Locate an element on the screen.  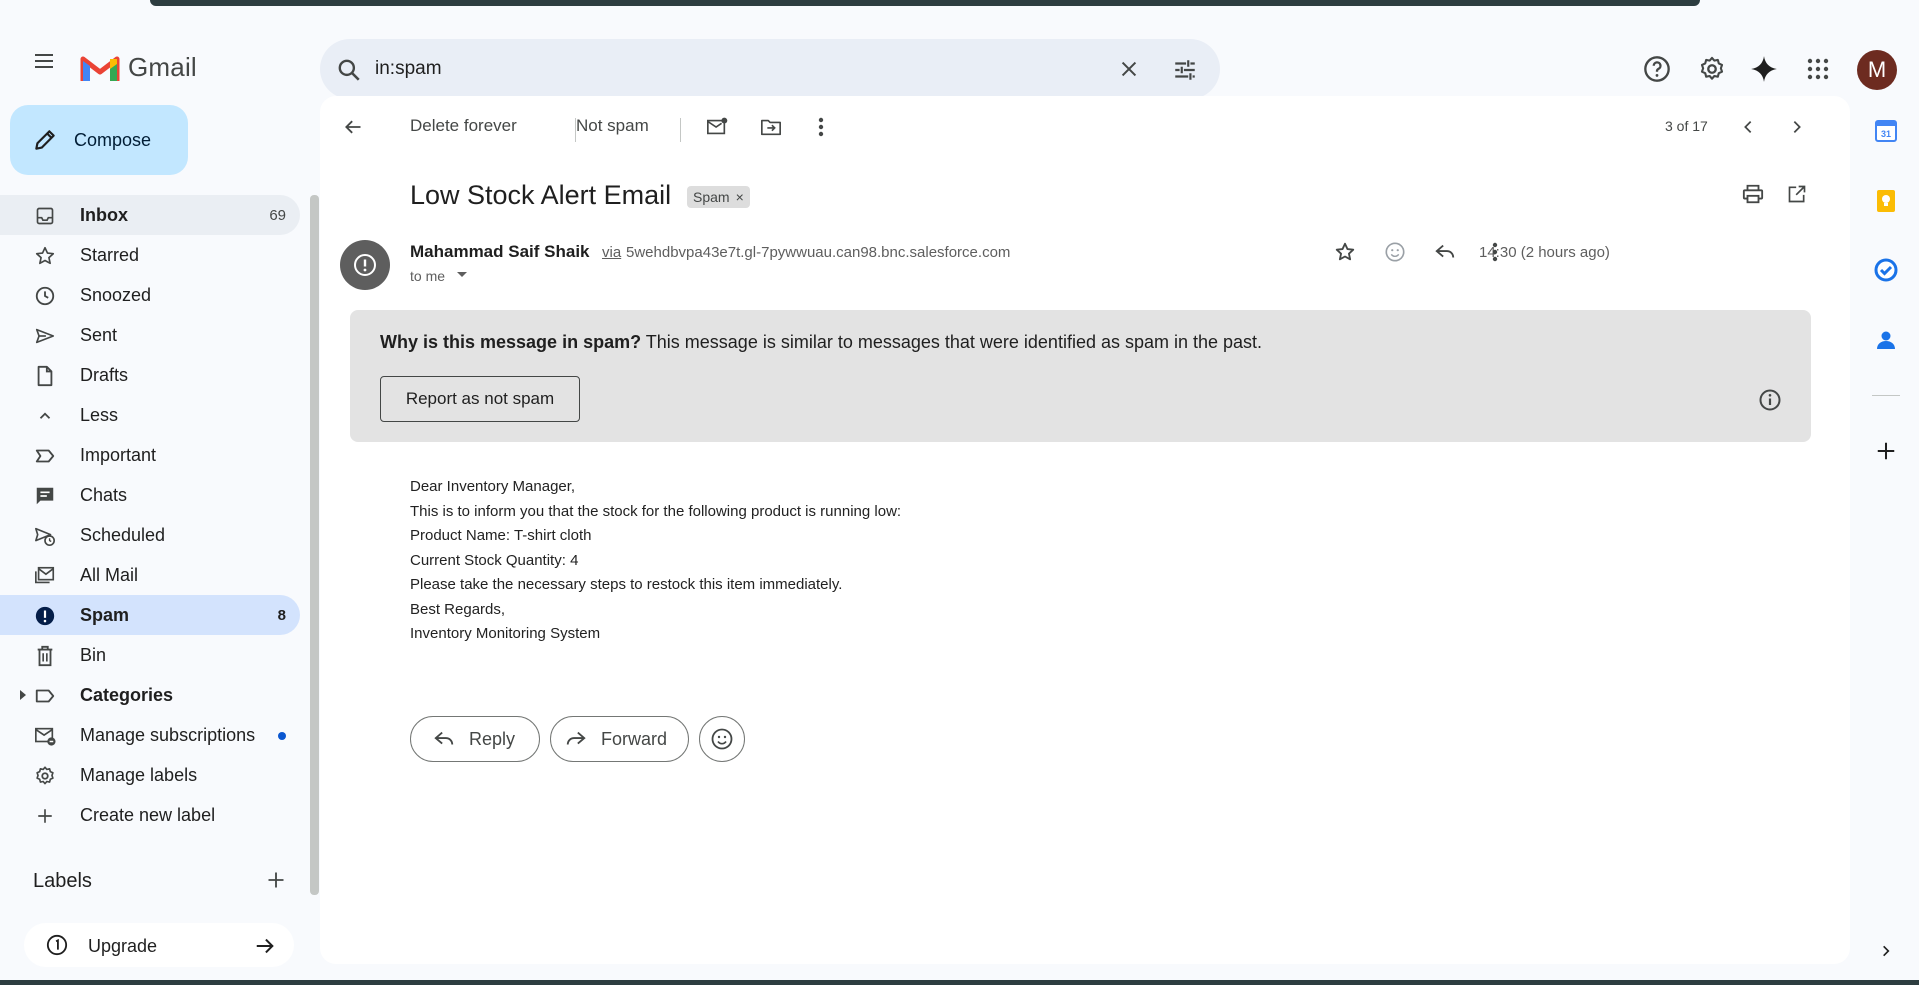
add-reaction-icon is located at coordinates (1395, 252).